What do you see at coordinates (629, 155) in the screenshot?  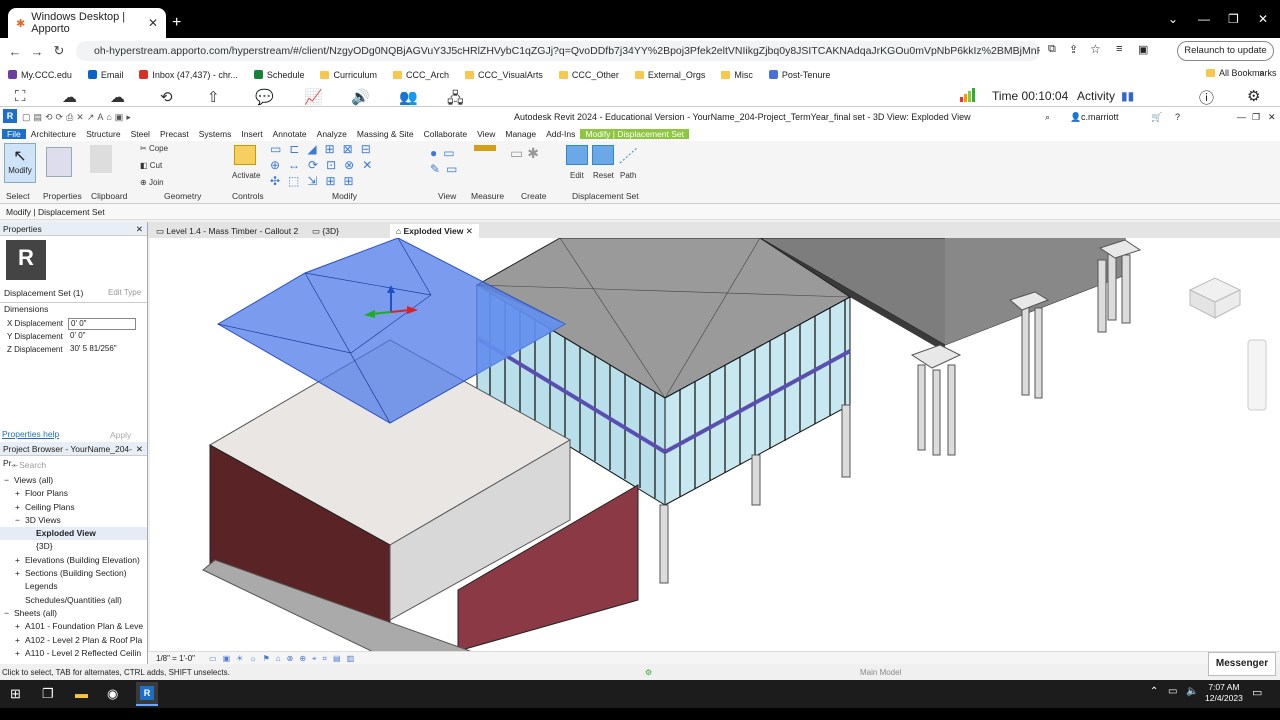 I see `path-icon` at bounding box center [629, 155].